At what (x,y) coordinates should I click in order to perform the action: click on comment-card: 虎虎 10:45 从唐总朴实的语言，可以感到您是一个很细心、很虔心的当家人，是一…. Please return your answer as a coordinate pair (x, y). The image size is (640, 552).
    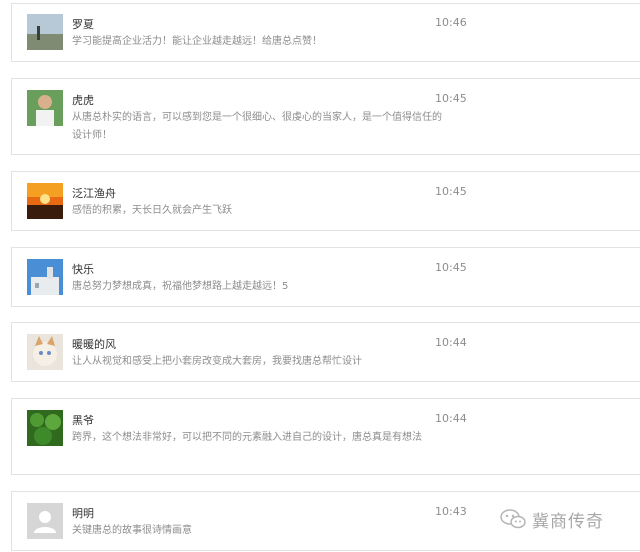
    Looking at the image, I should click on (325, 116).